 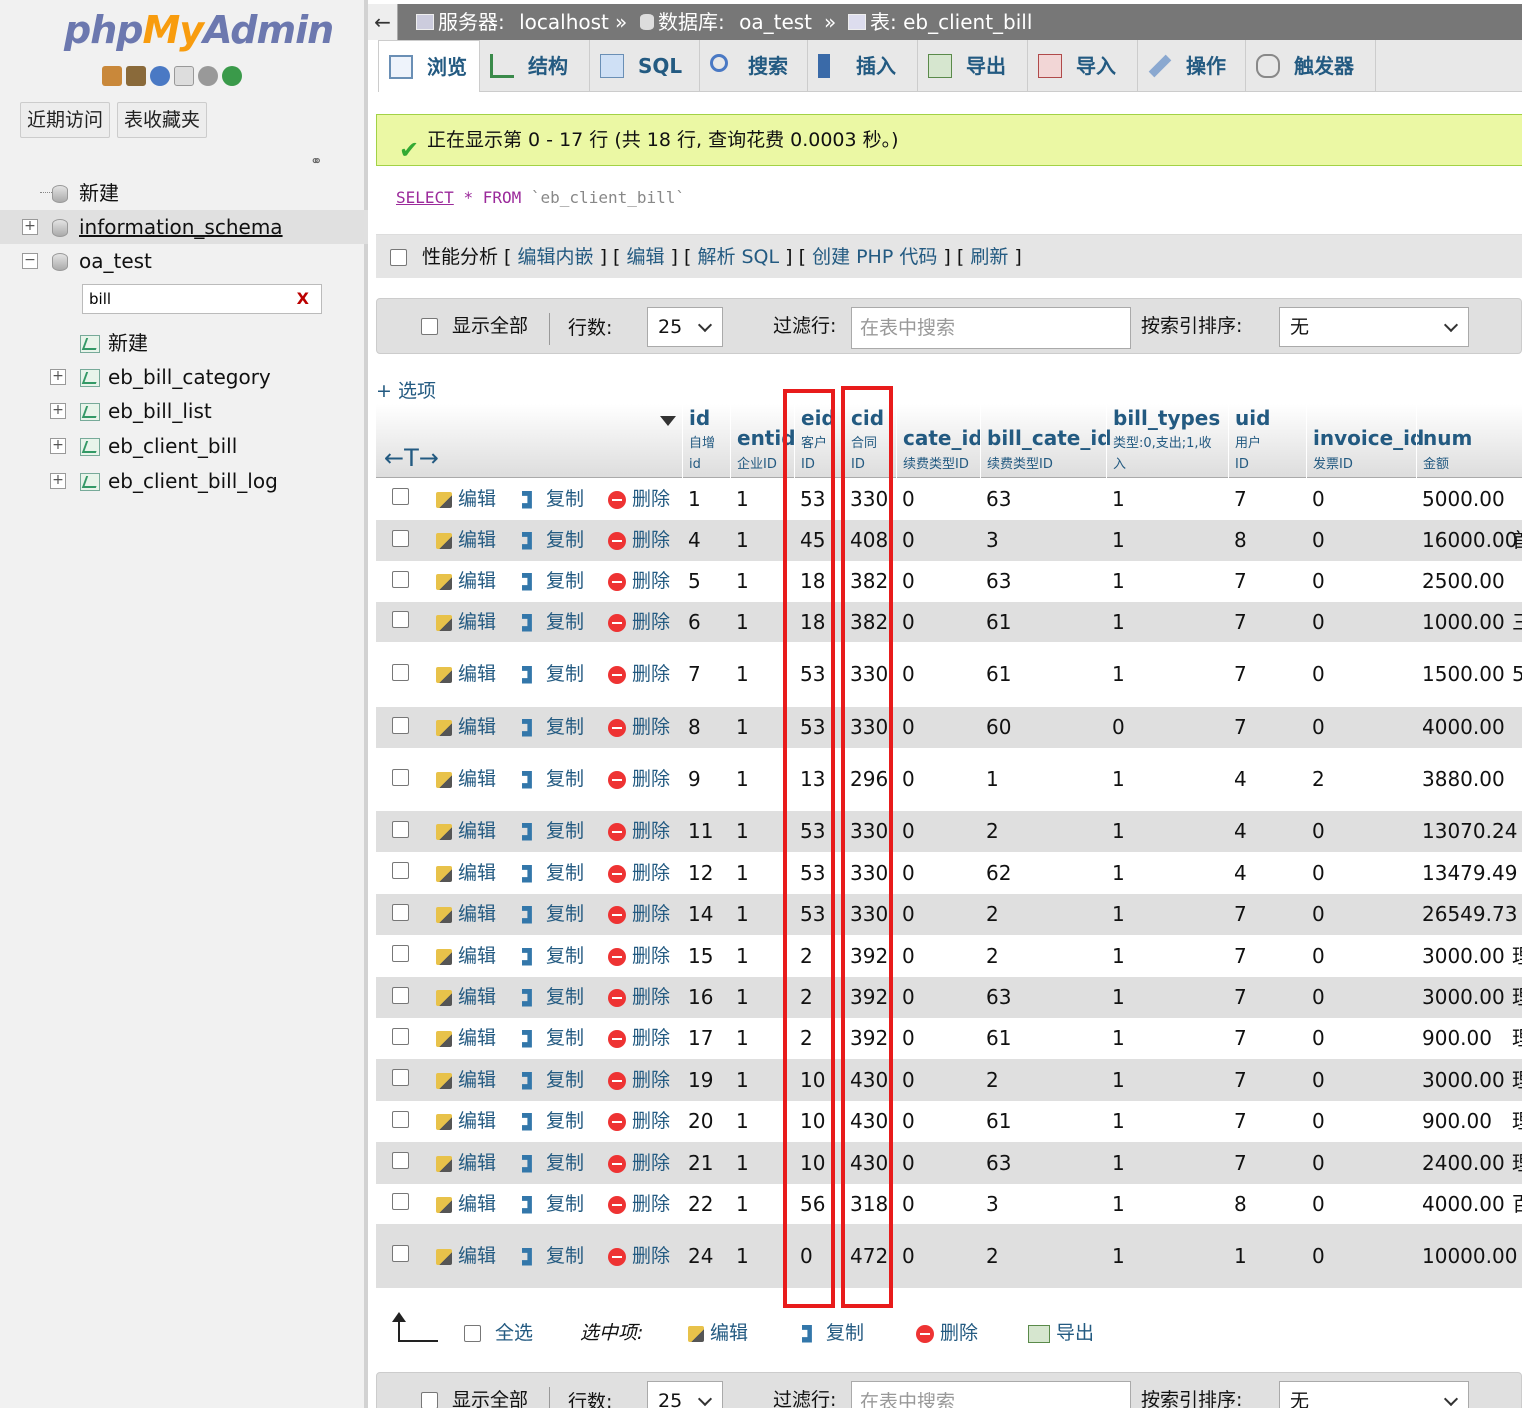 I want to click on tab-triggers: 触发器, so click(x=1311, y=66).